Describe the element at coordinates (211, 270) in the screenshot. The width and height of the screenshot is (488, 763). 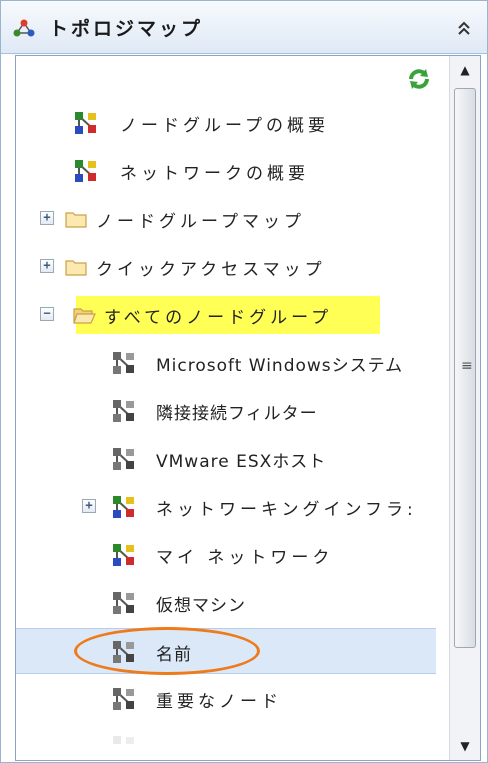
I see `tree-item-label: クイックアクセスマップ` at that location.